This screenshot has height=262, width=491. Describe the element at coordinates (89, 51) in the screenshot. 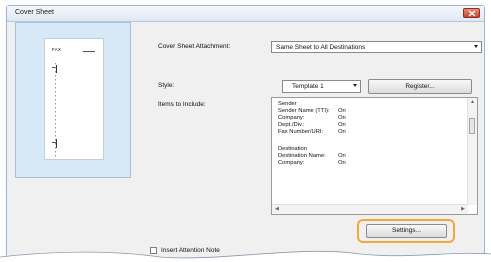

I see `preview-header-line` at that location.